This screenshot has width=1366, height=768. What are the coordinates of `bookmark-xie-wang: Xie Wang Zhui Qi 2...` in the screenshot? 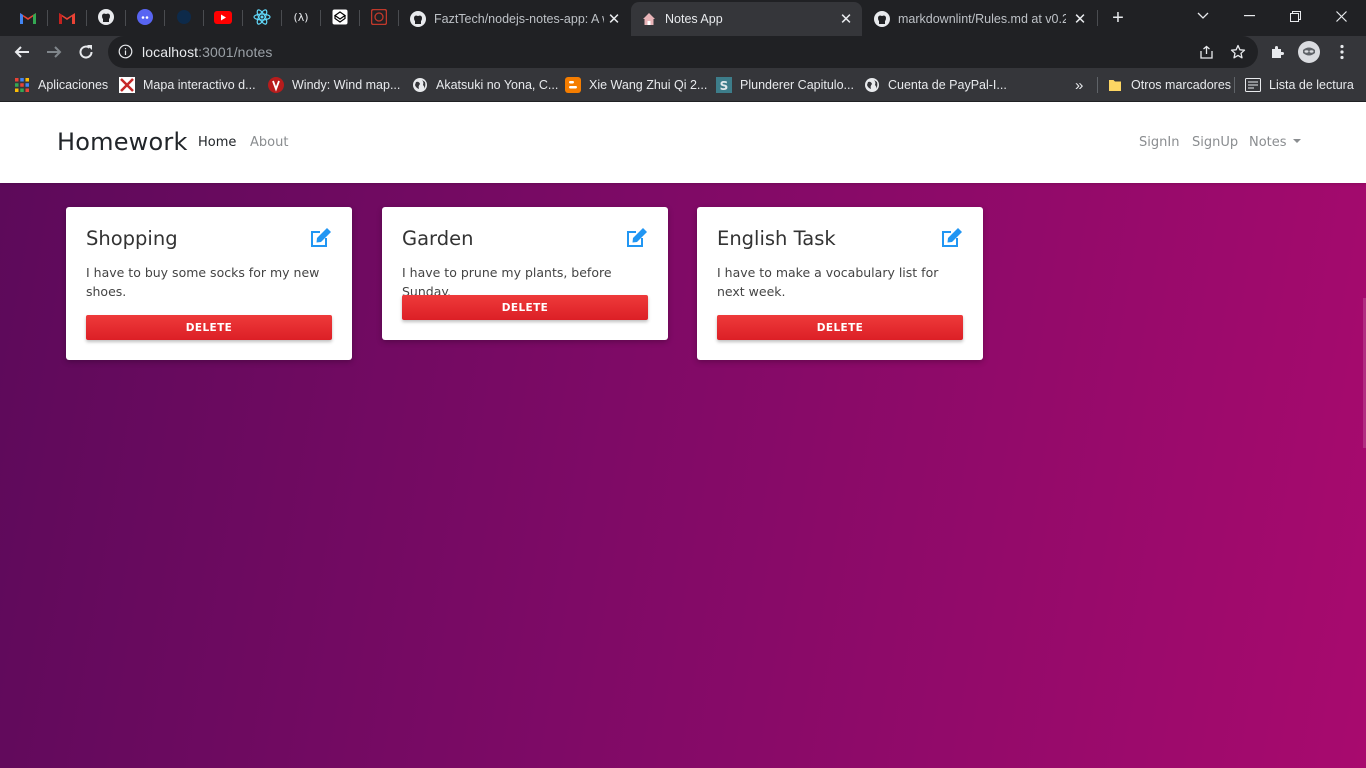 It's located at (636, 85).